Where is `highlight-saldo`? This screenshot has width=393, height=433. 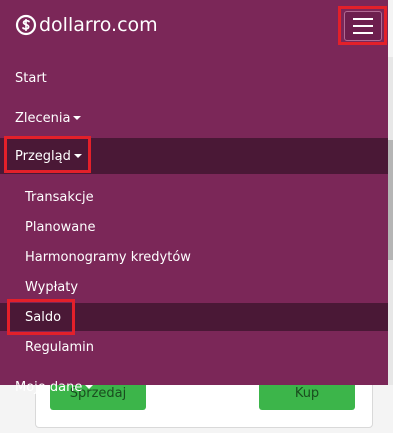 highlight-saldo is located at coordinates (41, 317).